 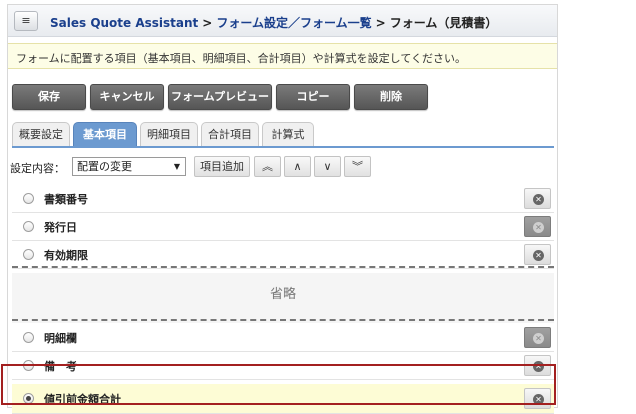 What do you see at coordinates (66, 199) in the screenshot?
I see `item-label: 書類番号` at bounding box center [66, 199].